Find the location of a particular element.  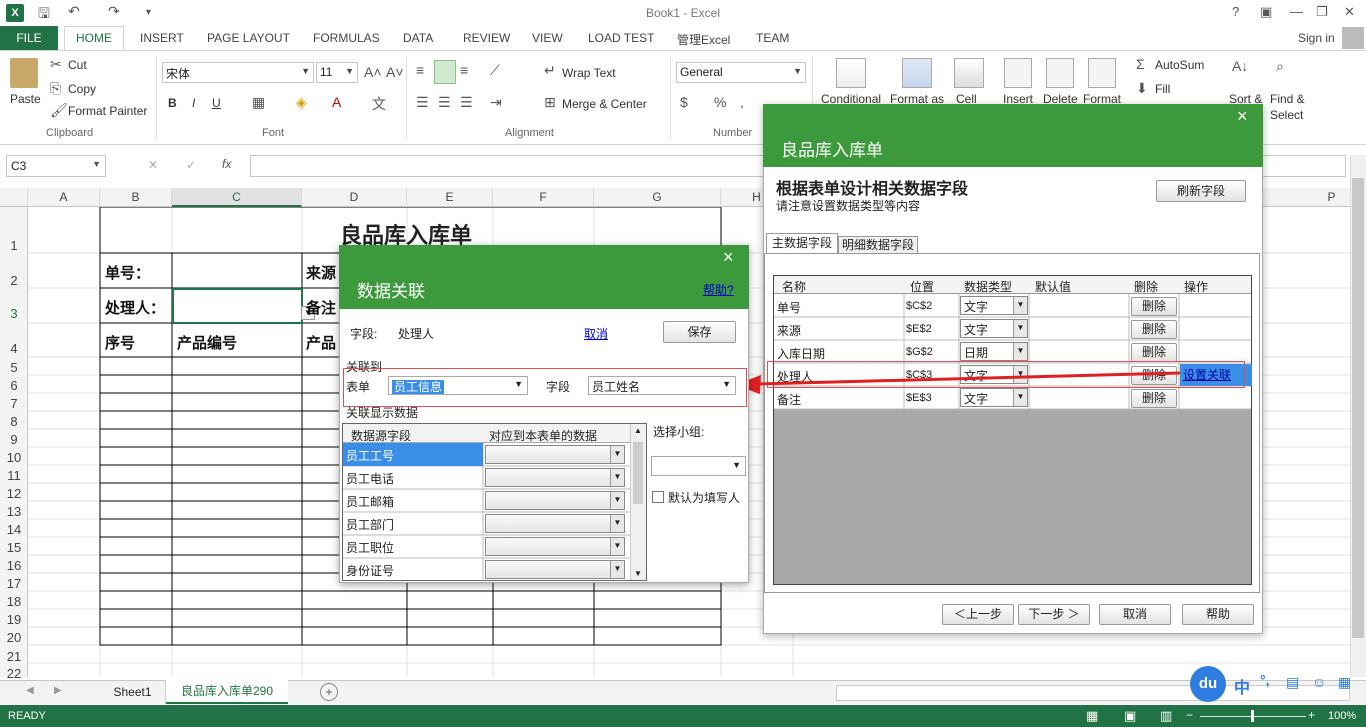

column-header-a: A is located at coordinates (64, 197).